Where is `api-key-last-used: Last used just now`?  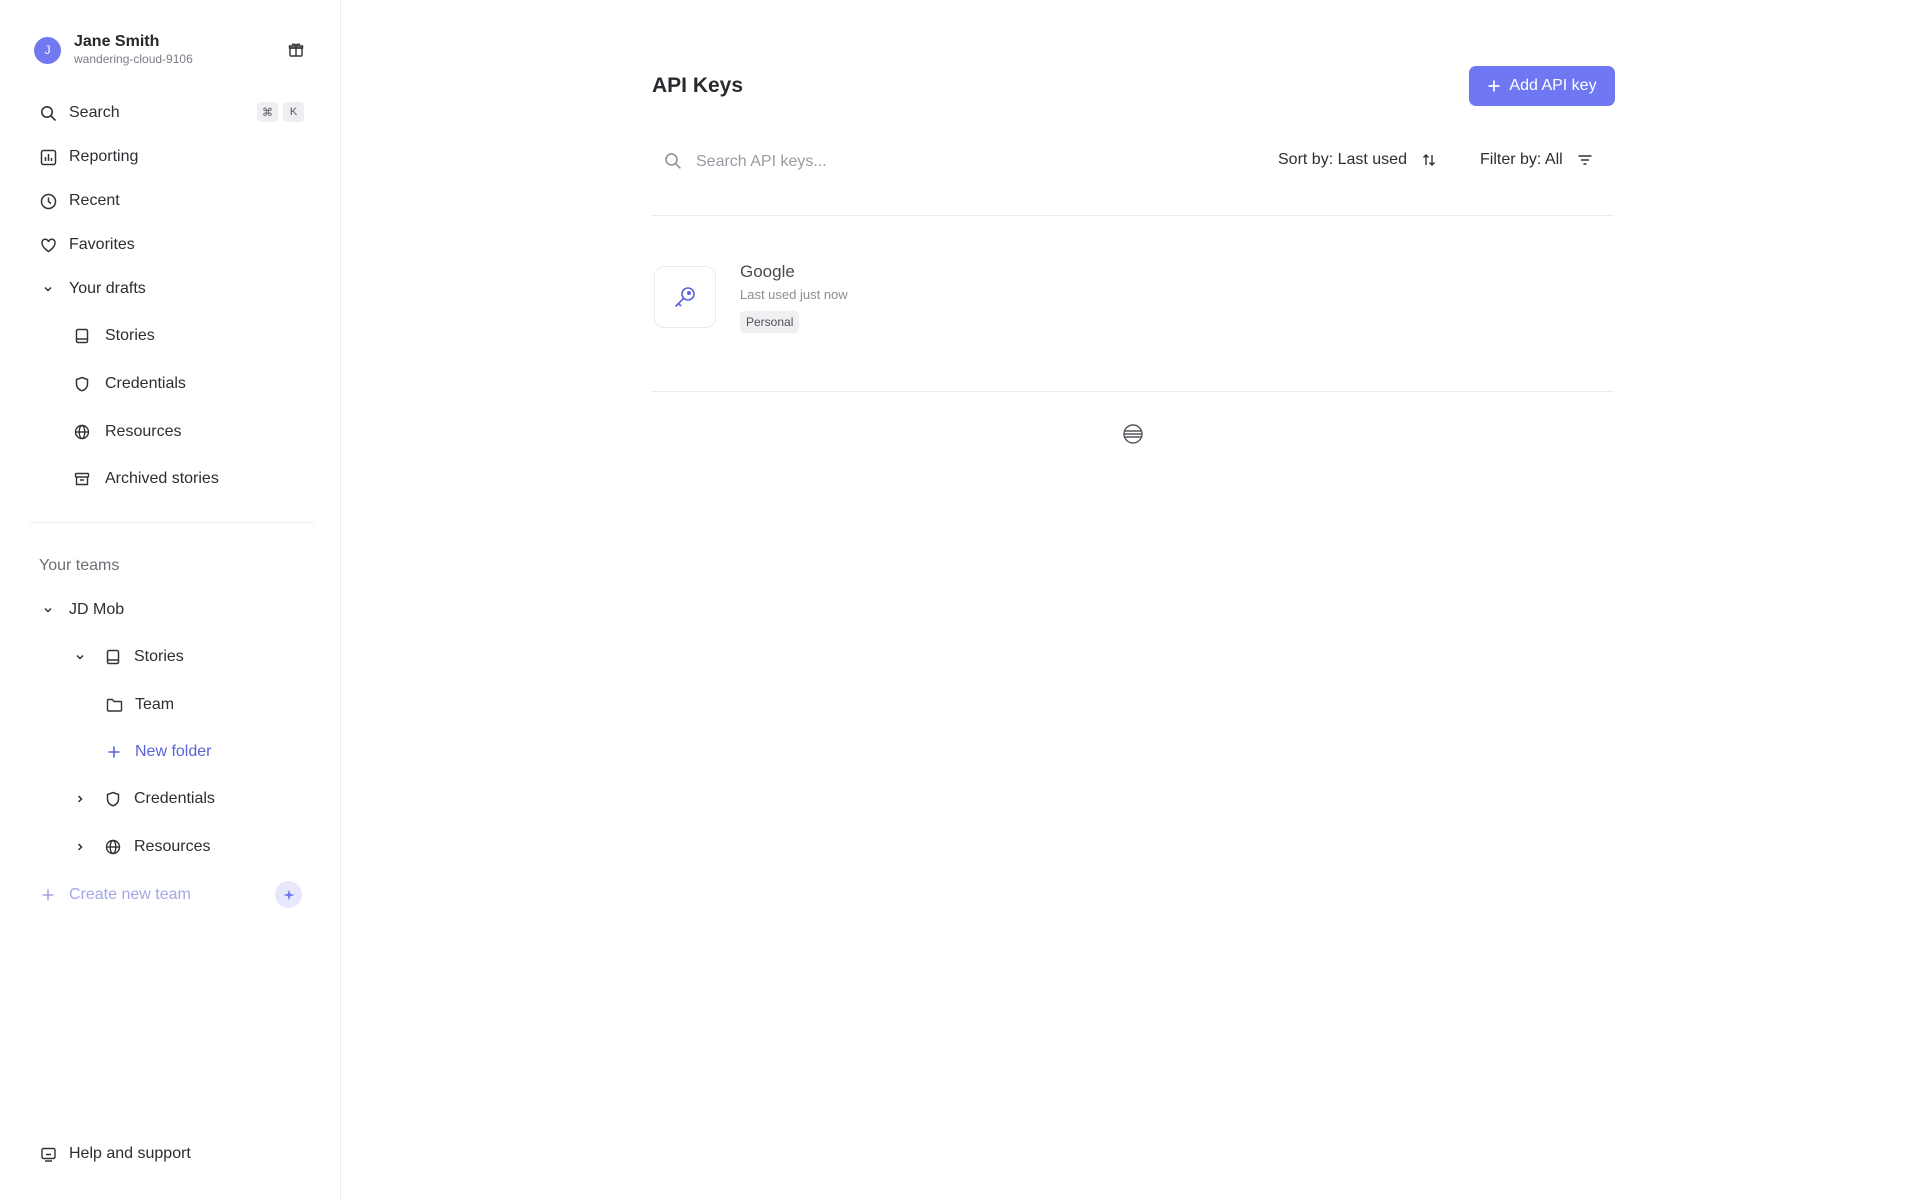
api-key-last-used: Last used just now is located at coordinates (794, 294).